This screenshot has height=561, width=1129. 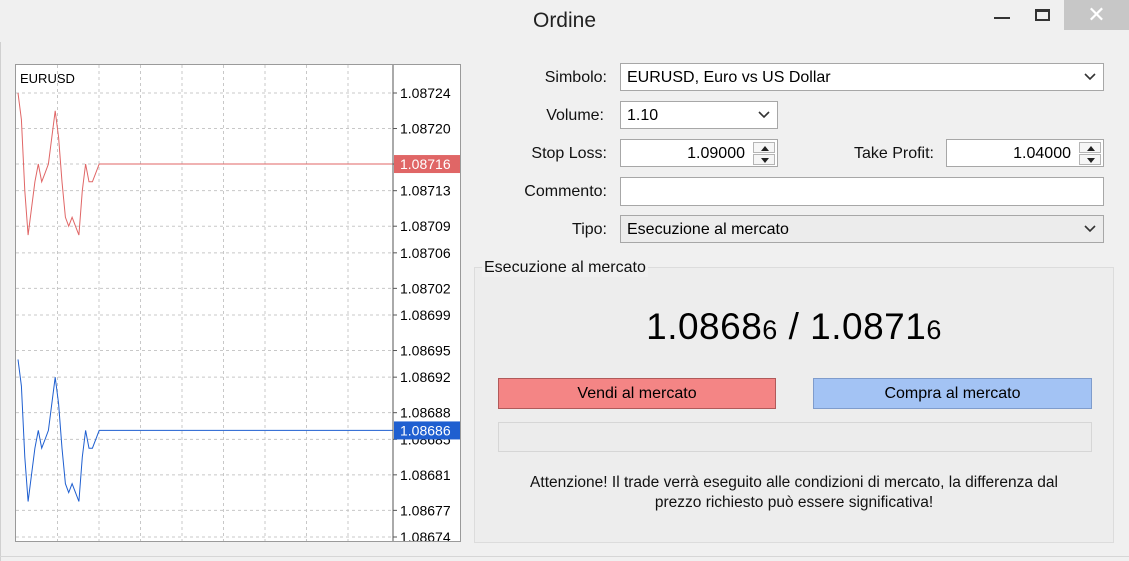 What do you see at coordinates (205, 164) in the screenshot?
I see `series-line-ask` at bounding box center [205, 164].